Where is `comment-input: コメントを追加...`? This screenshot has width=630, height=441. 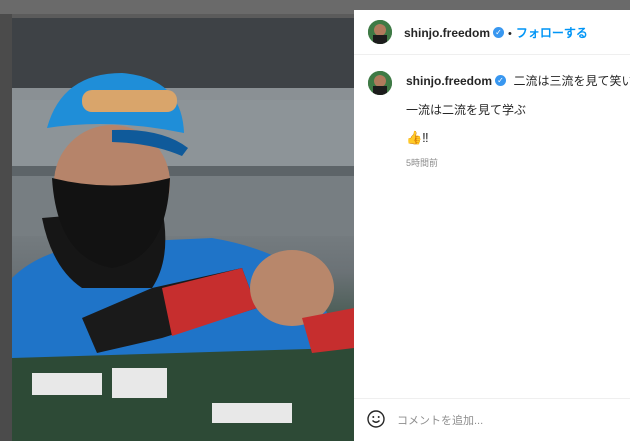
comment-input: コメントを追加... is located at coordinates (440, 420).